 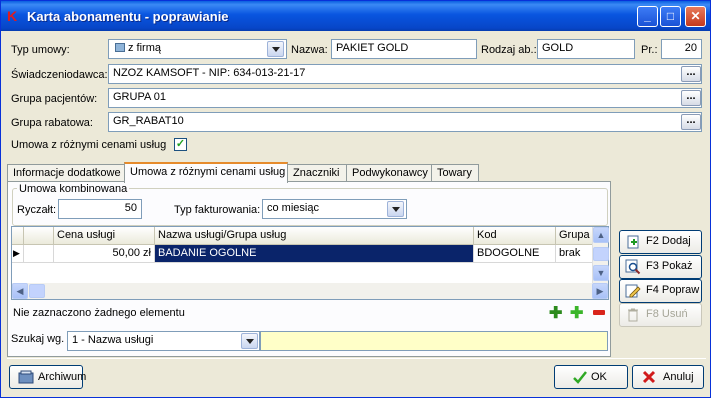 I want to click on typ-umowy-select: z firmą, so click(x=197, y=49).